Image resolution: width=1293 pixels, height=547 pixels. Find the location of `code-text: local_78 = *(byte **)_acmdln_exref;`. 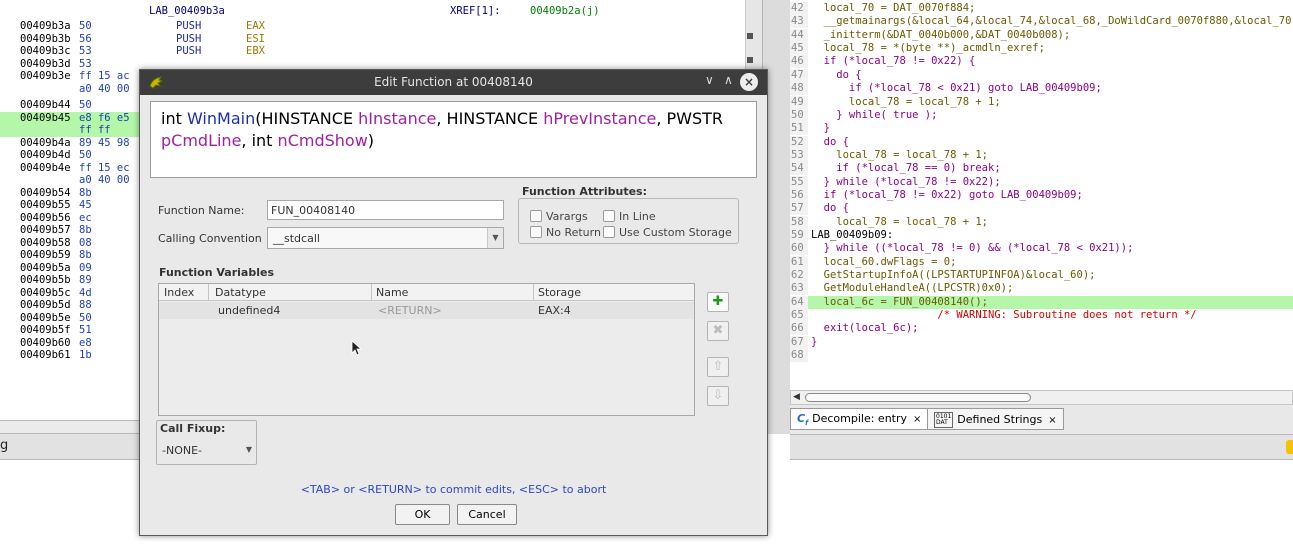

code-text: local_78 = *(byte **)_acmdln_exref; is located at coordinates (928, 48).